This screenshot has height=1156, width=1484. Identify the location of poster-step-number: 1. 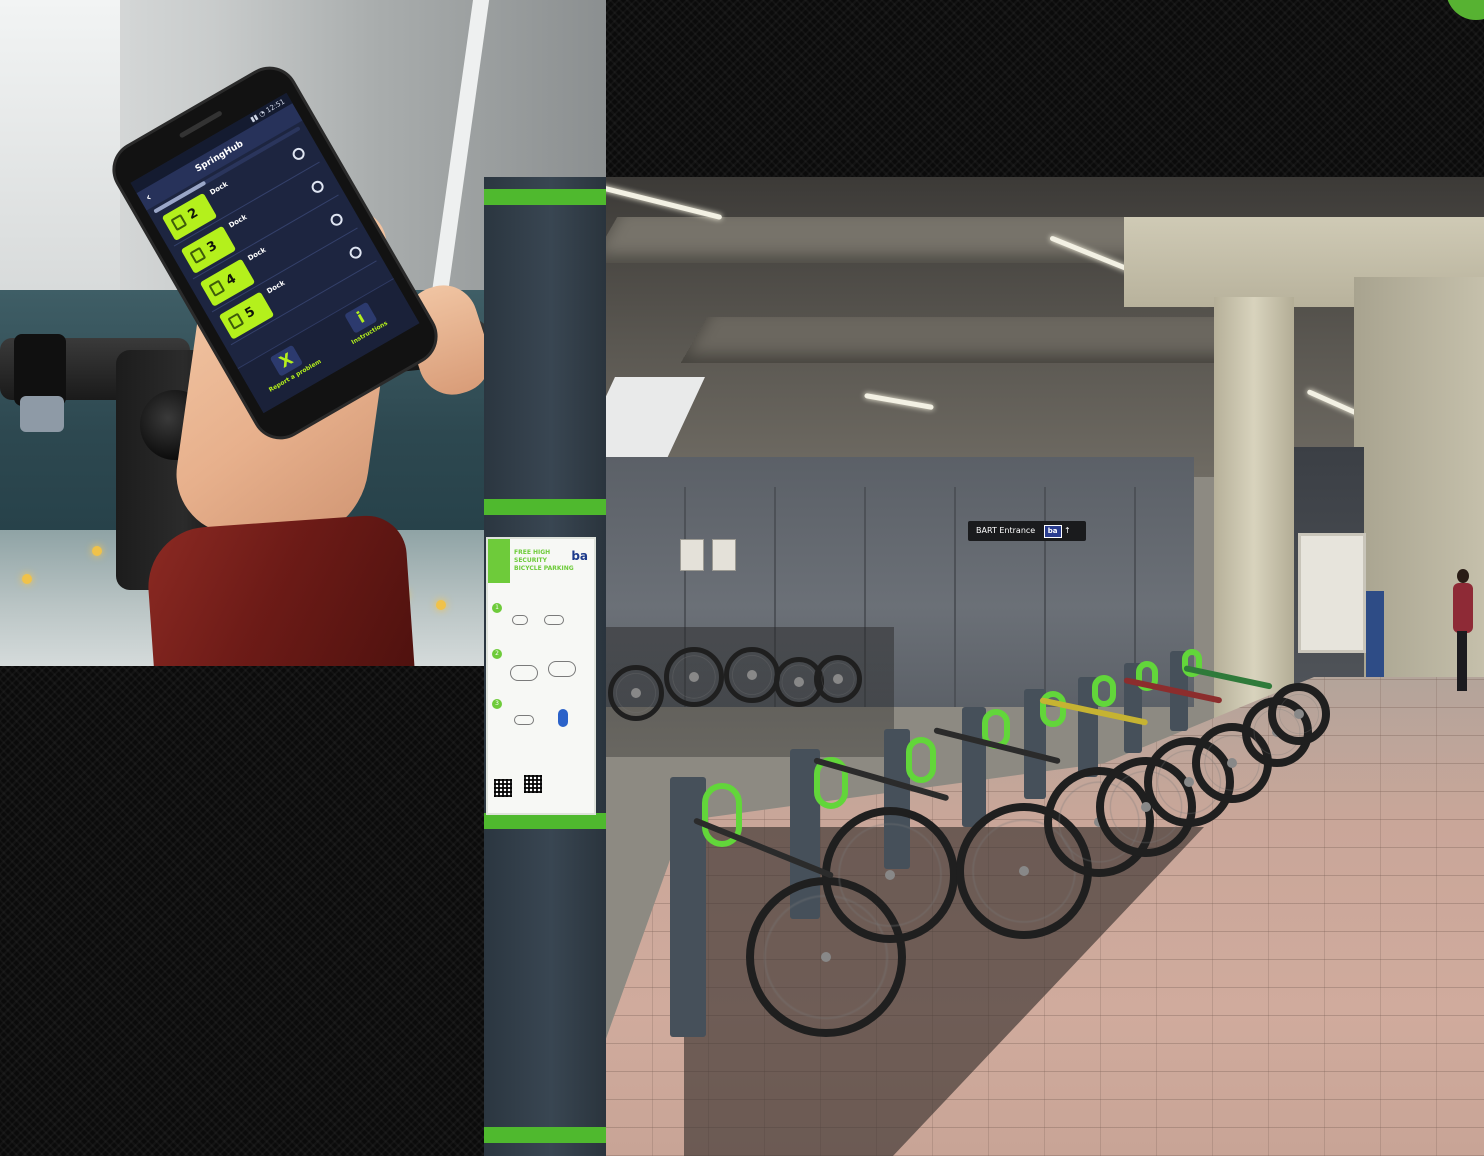
(497, 608).